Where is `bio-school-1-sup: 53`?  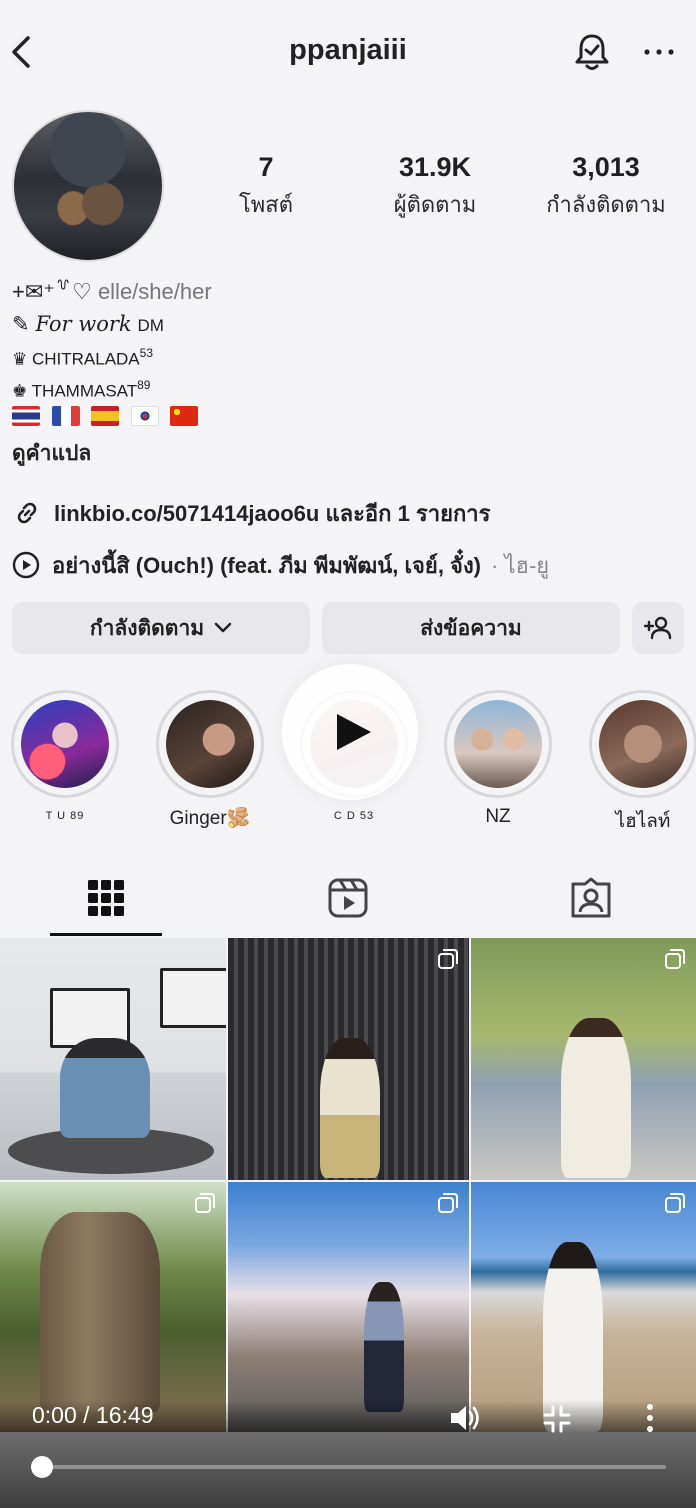 bio-school-1-sup: 53 is located at coordinates (146, 353).